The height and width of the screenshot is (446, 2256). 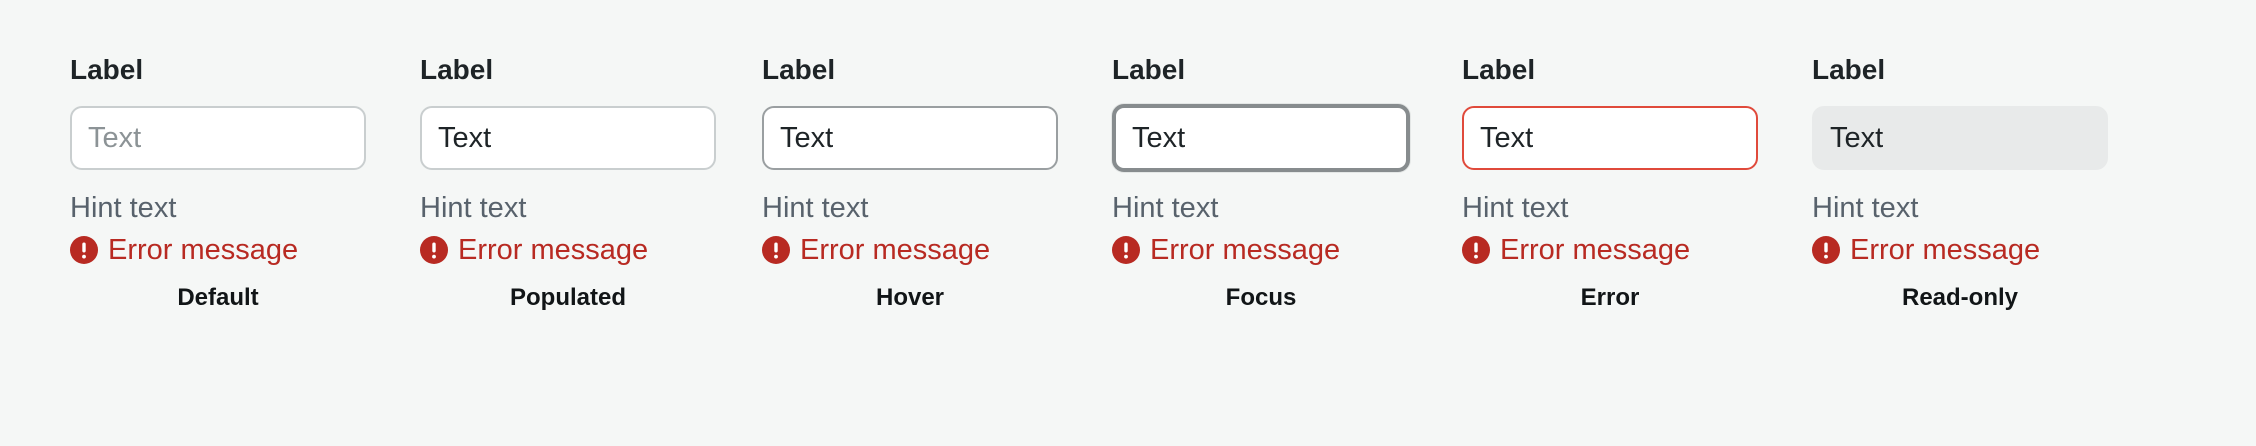 What do you see at coordinates (218, 223) in the screenshot?
I see `text-field-default: Label Hint text Error message Default` at bounding box center [218, 223].